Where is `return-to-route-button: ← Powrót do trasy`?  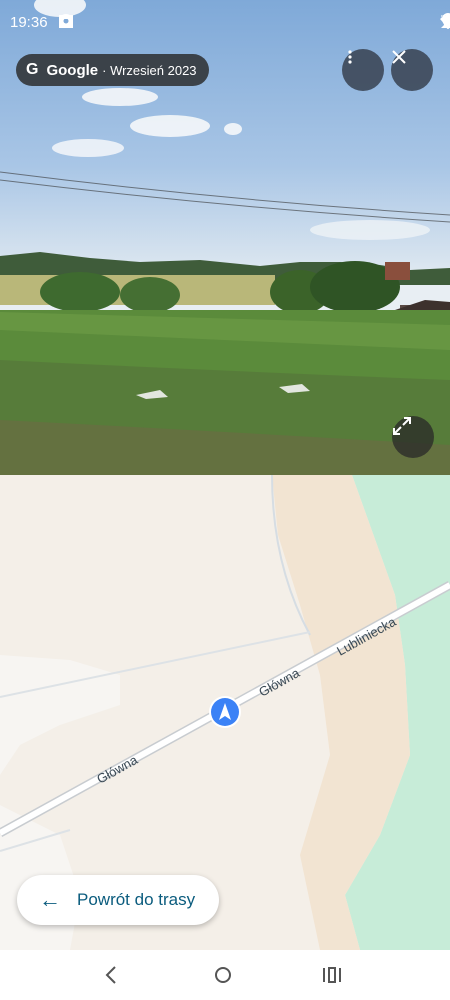
return-to-route-button: ← Powrót do trasy is located at coordinates (118, 900).